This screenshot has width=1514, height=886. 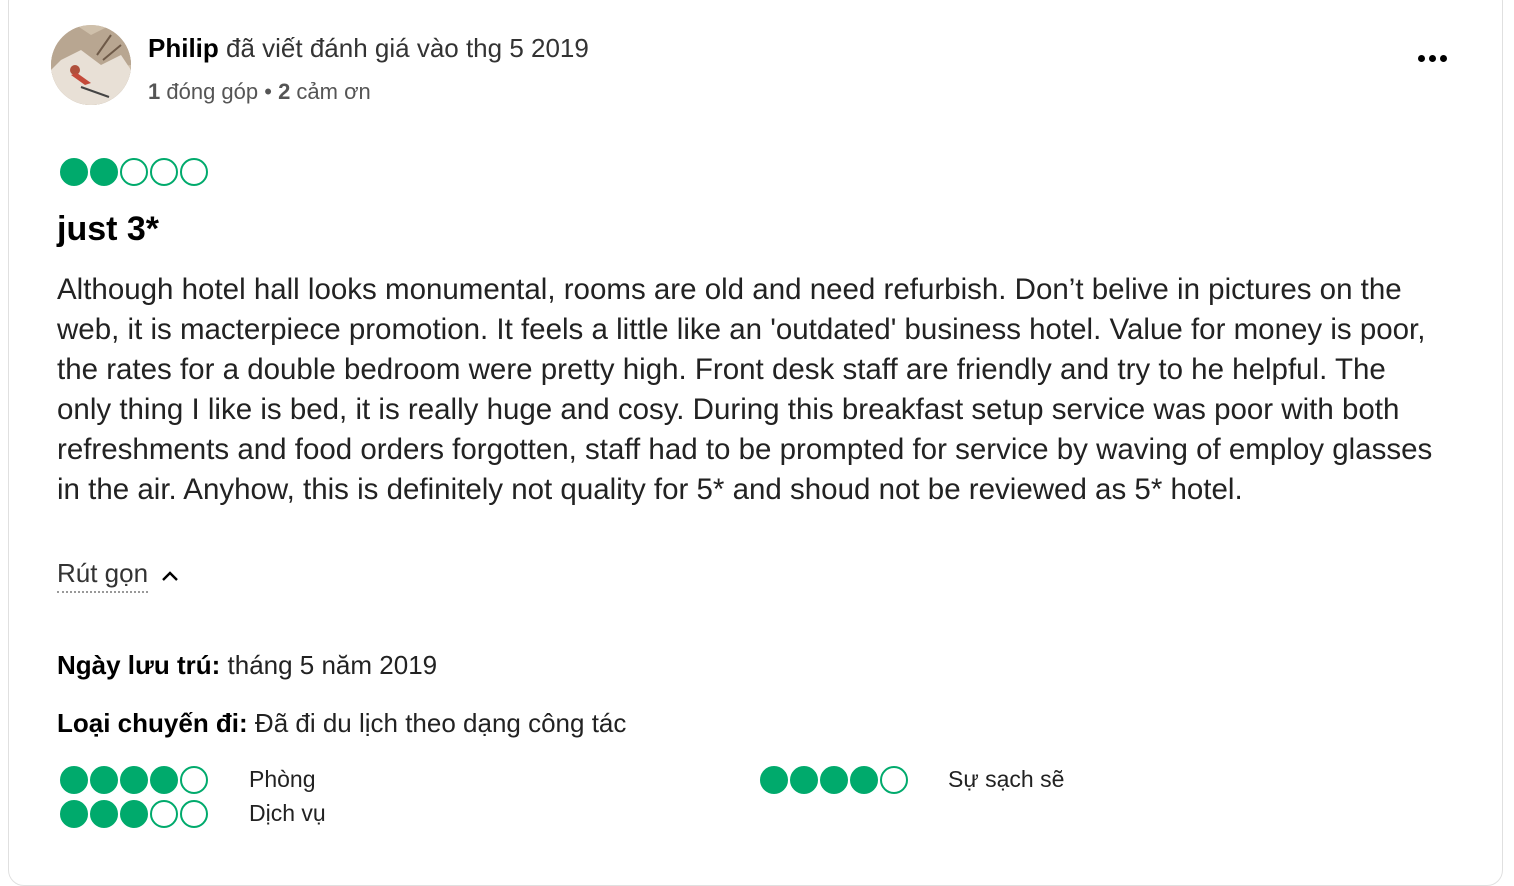 I want to click on sub-rating-bubbles-cleanliness, so click(x=834, y=780).